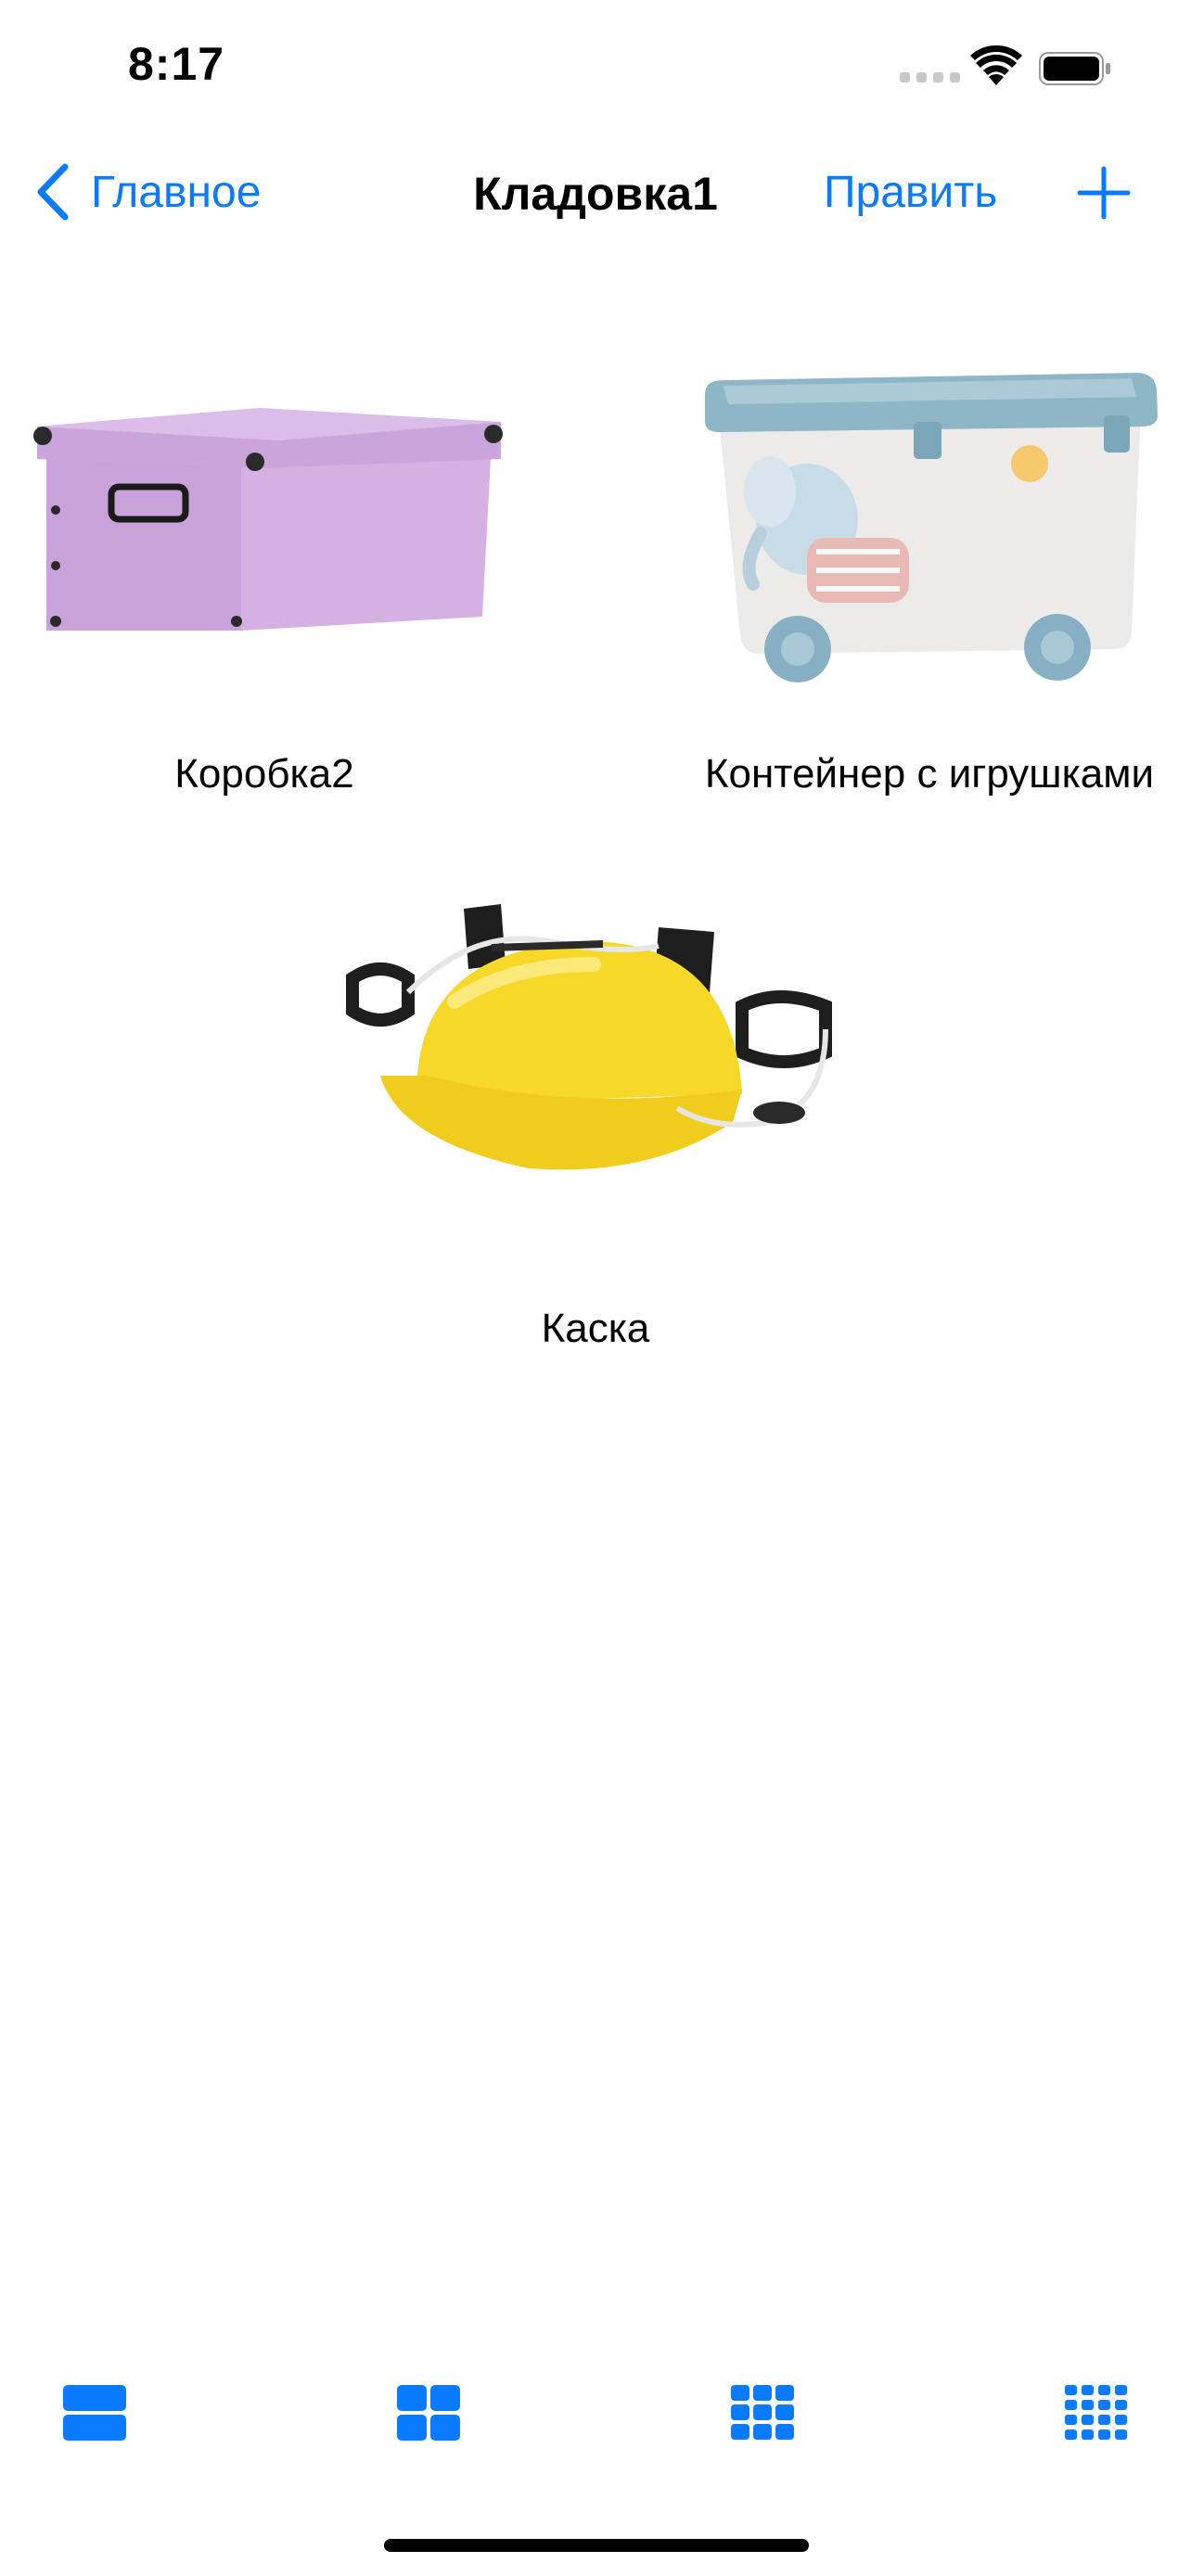 Image resolution: width=1191 pixels, height=2576 pixels. I want to click on list-layout-icon, so click(95, 2412).